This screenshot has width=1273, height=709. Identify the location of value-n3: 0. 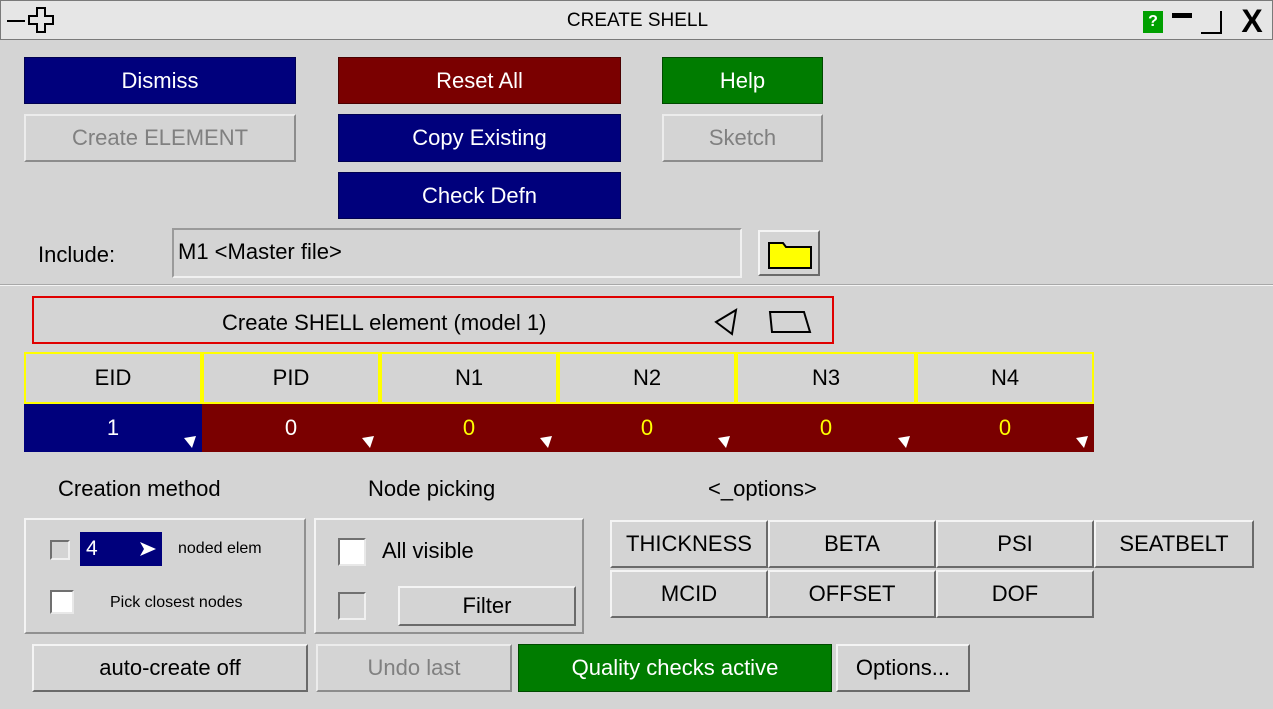
(826, 428).